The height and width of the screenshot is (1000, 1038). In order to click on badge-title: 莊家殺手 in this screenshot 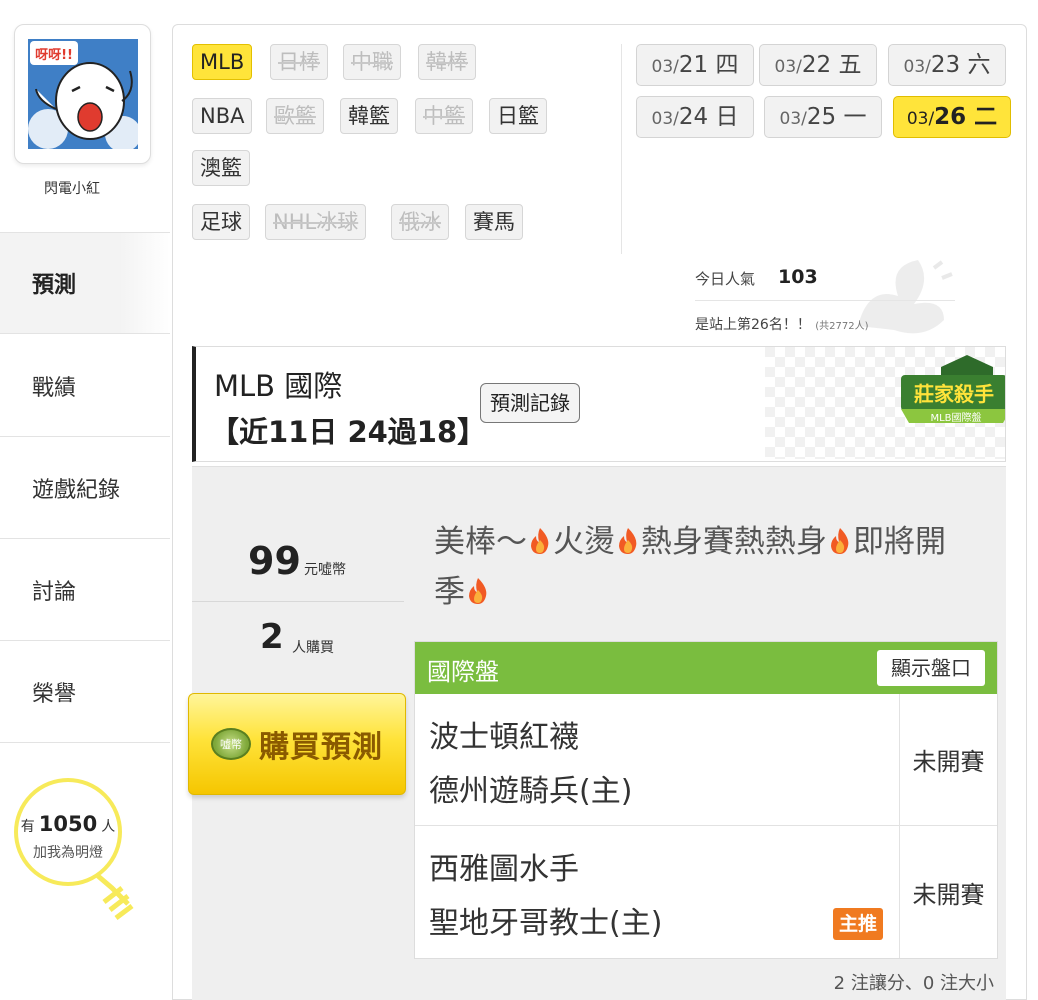, I will do `click(954, 394)`.